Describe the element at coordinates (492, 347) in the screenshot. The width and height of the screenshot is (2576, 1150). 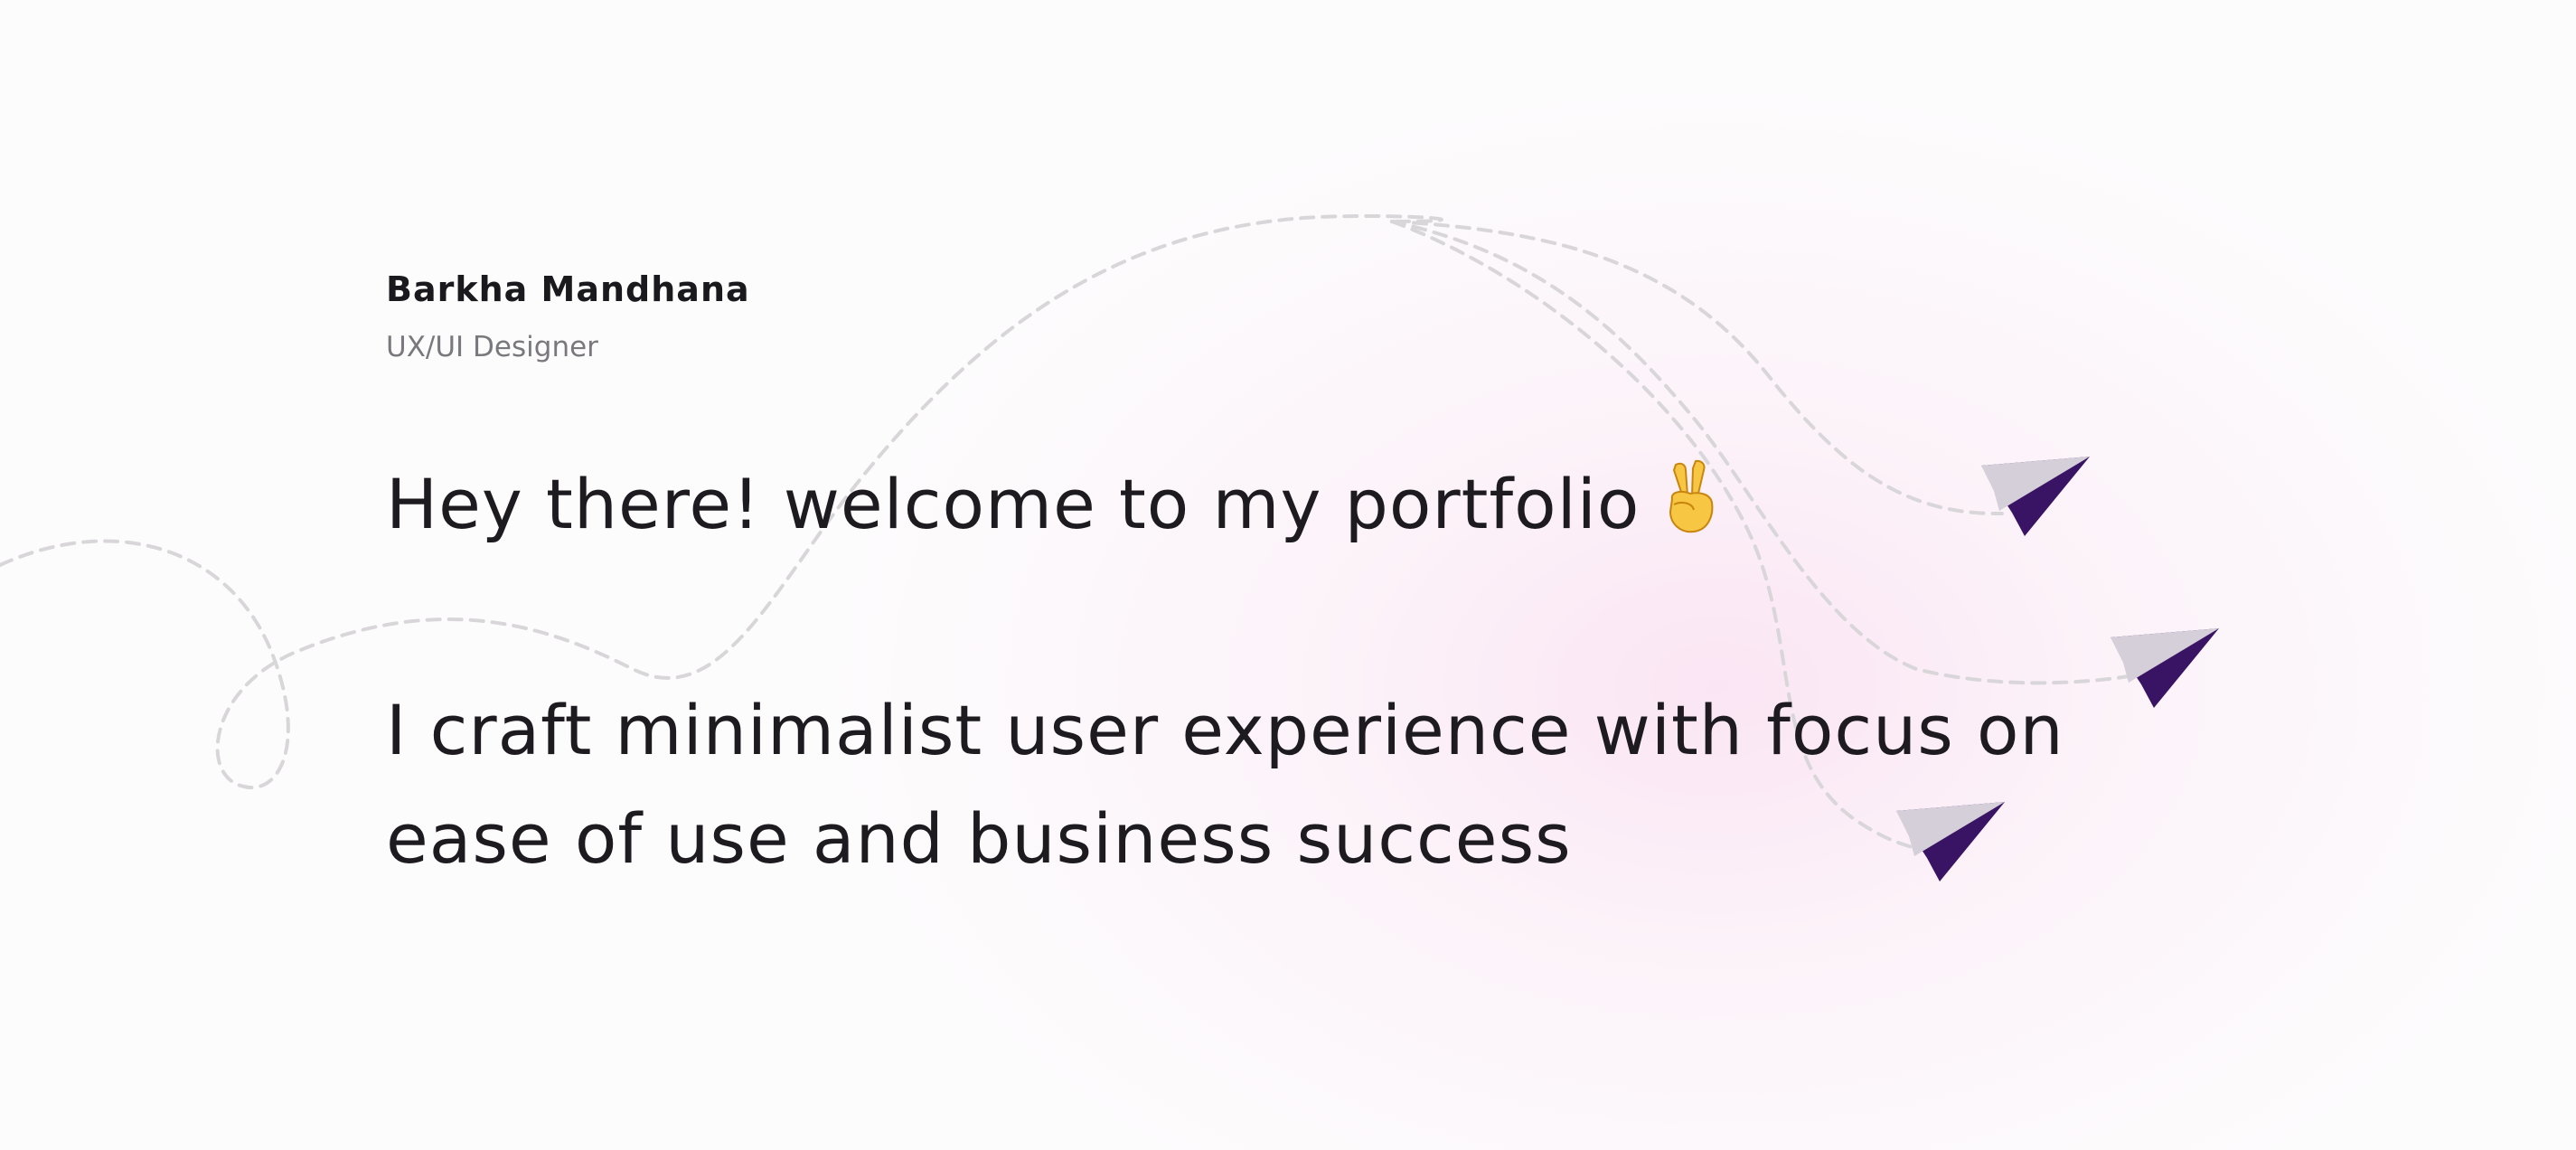
I see `designer-role: UX/UI Designer` at that location.